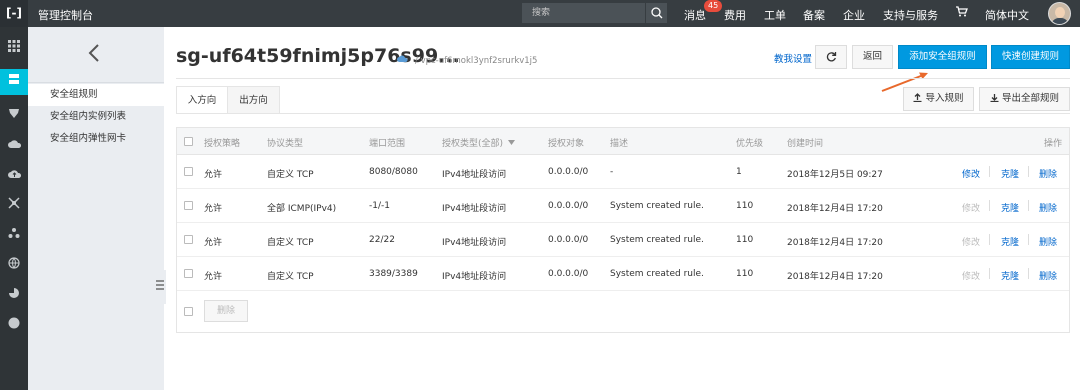  Describe the element at coordinates (14, 116) in the screenshot. I see `security-icon` at that location.